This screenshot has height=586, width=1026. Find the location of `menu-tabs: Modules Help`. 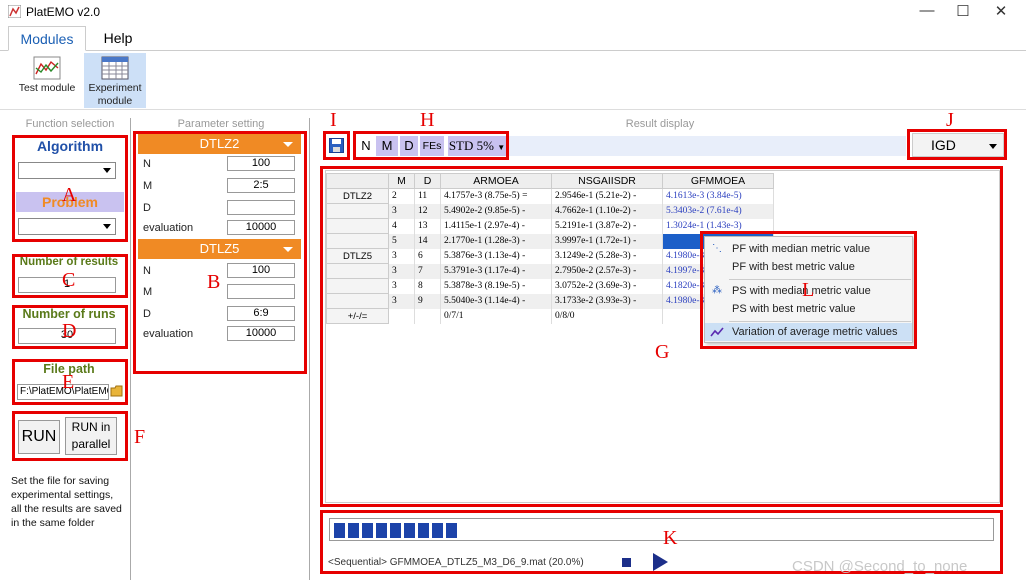

menu-tabs: Modules Help is located at coordinates (513, 38).